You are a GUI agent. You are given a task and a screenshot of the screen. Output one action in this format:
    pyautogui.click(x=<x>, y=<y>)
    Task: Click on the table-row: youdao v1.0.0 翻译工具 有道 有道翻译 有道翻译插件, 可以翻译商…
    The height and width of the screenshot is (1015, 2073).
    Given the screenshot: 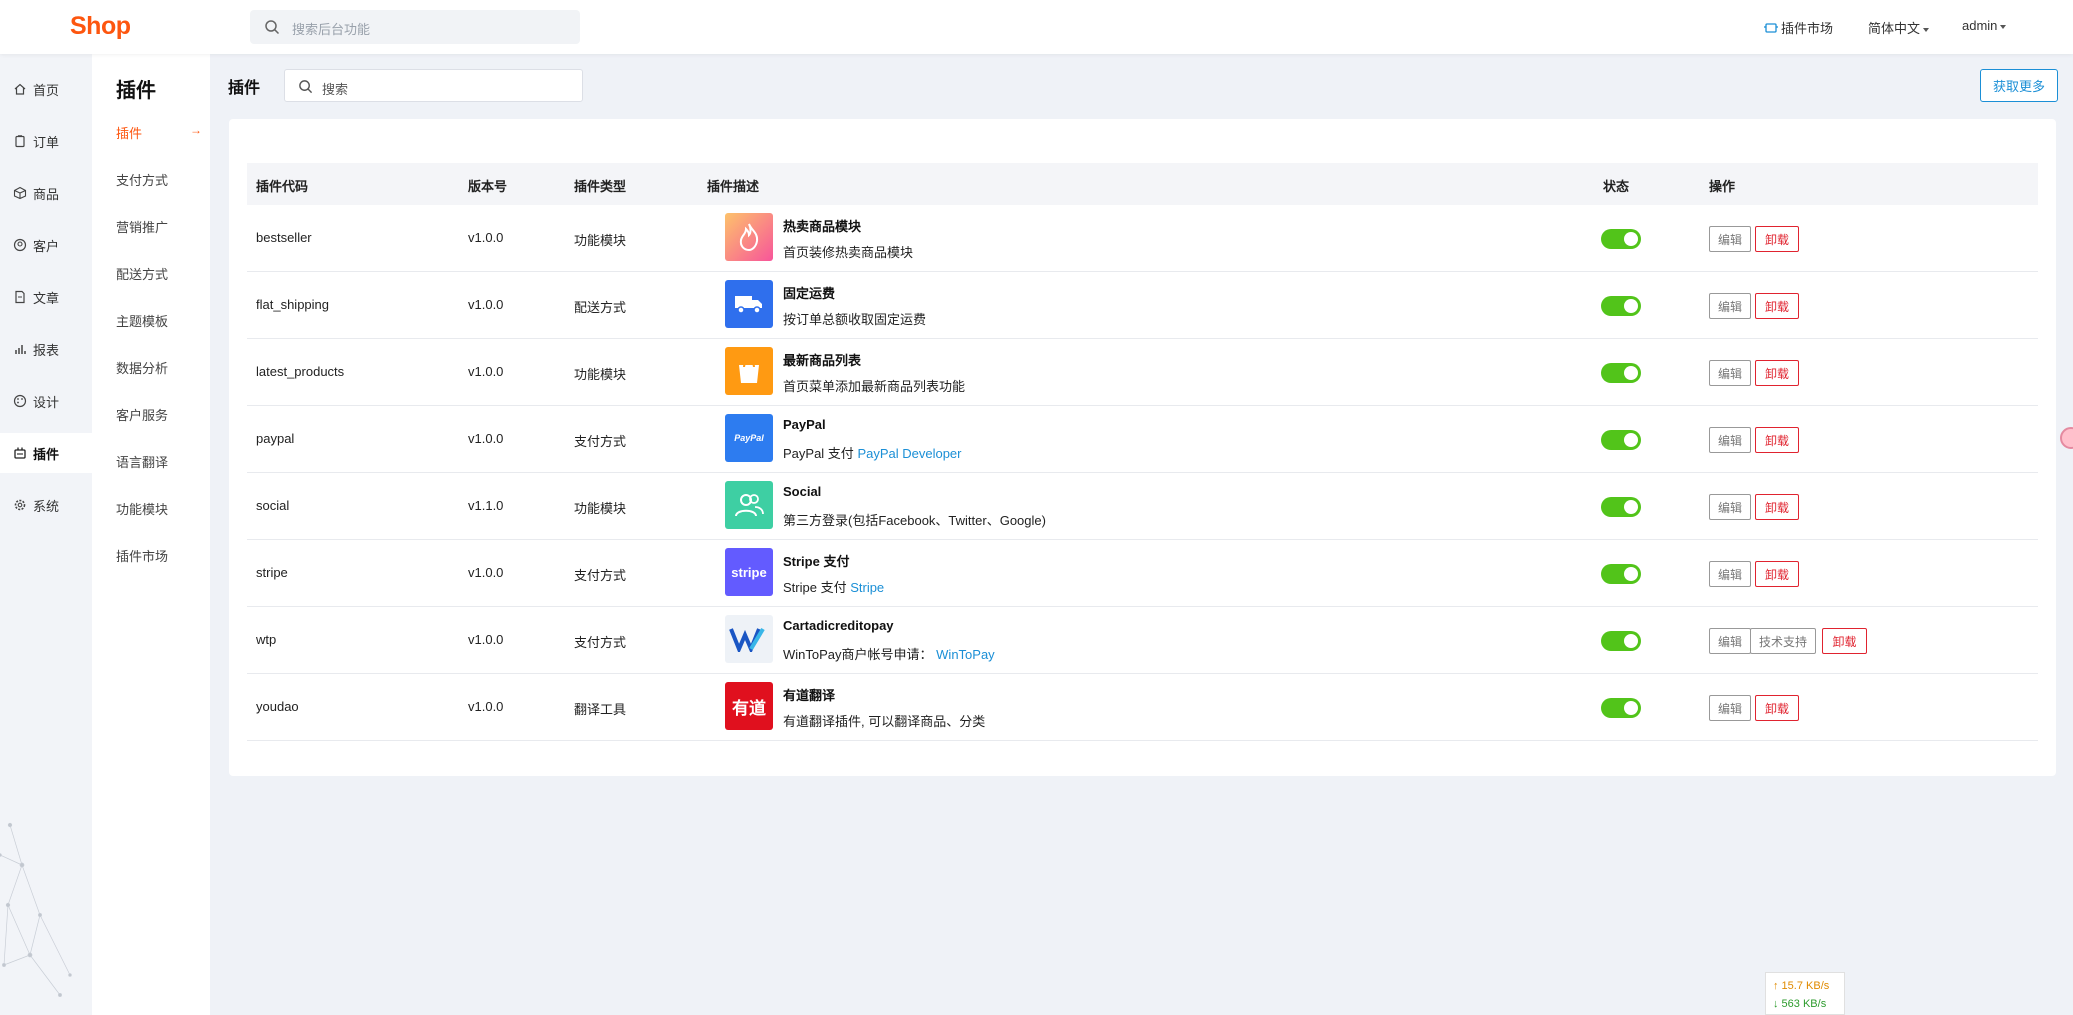 What is the action you would take?
    pyautogui.click(x=1142, y=707)
    